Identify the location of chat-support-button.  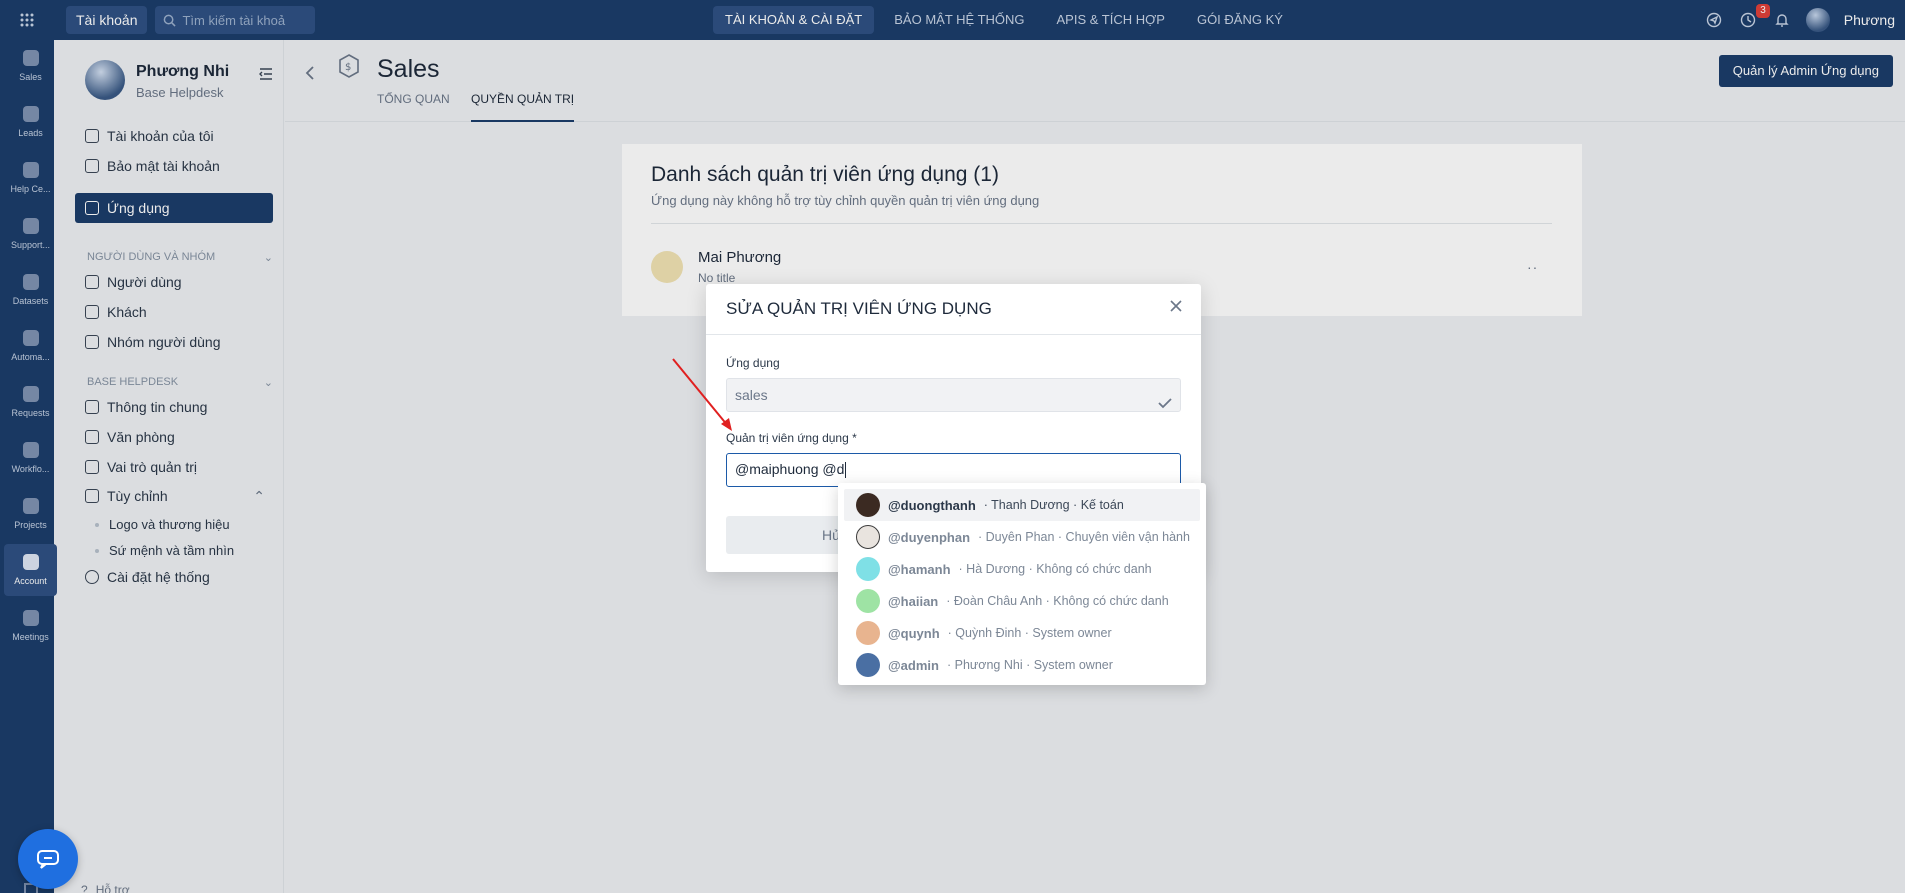
(48, 859).